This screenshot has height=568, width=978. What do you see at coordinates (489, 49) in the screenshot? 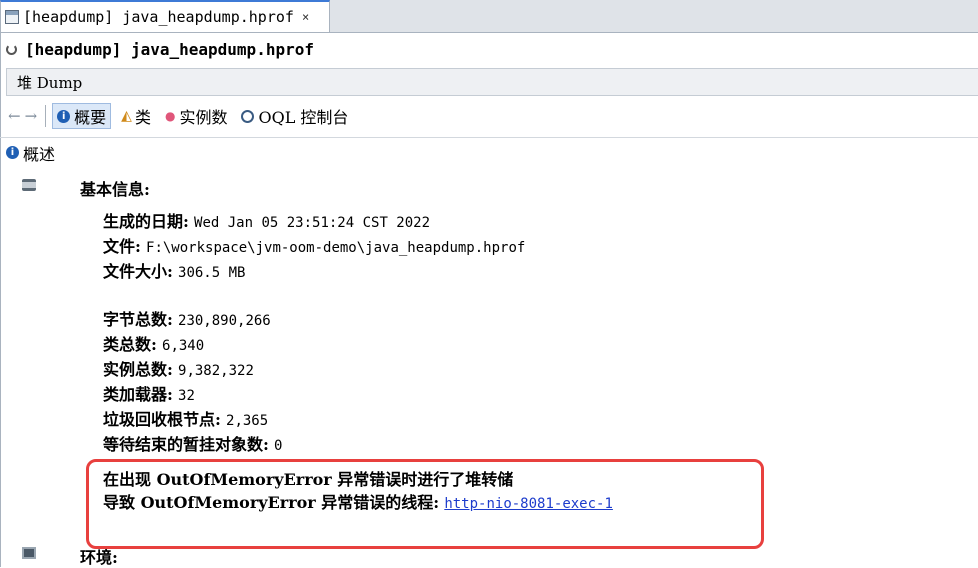
I see `document-title-row: [heapdump] java_heapdump.hprof` at bounding box center [489, 49].